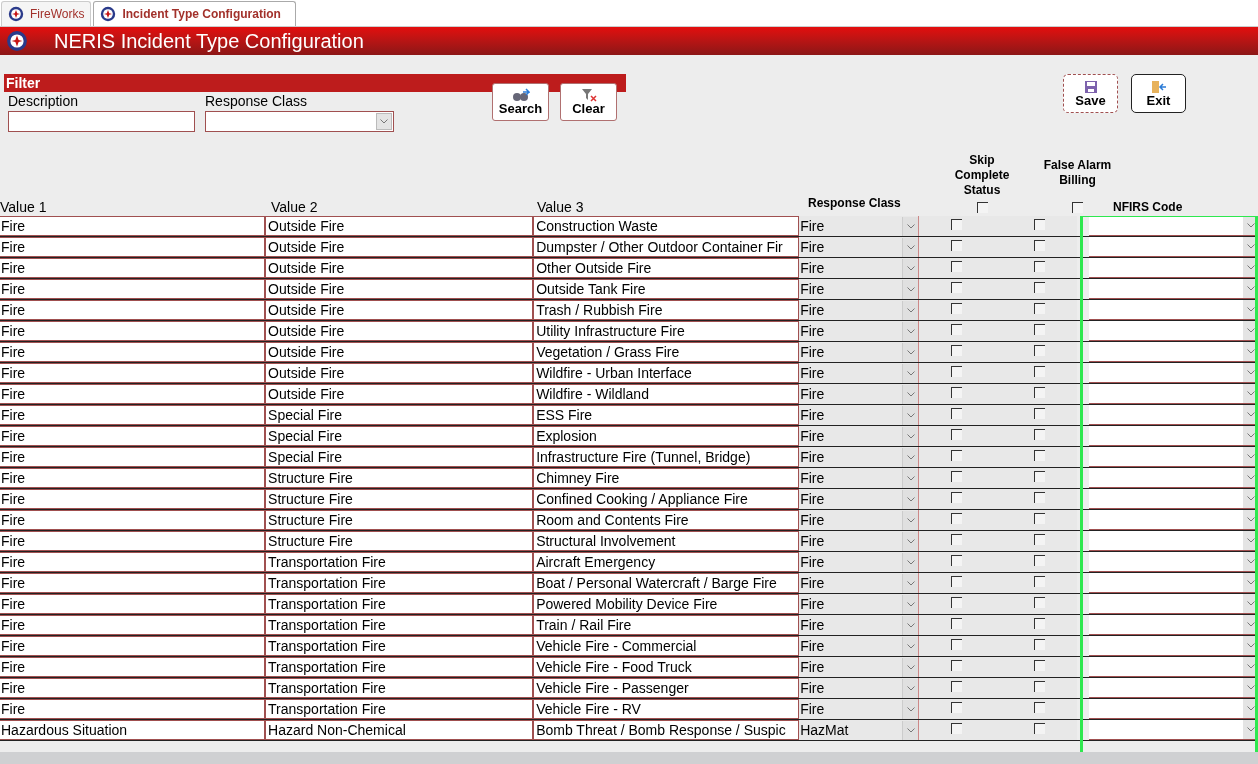  What do you see at coordinates (194, 13) in the screenshot?
I see `document-tab: Incident Type Configuration` at bounding box center [194, 13].